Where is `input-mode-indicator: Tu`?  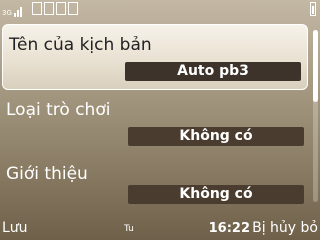
input-mode-indicator: Tu is located at coordinates (129, 229).